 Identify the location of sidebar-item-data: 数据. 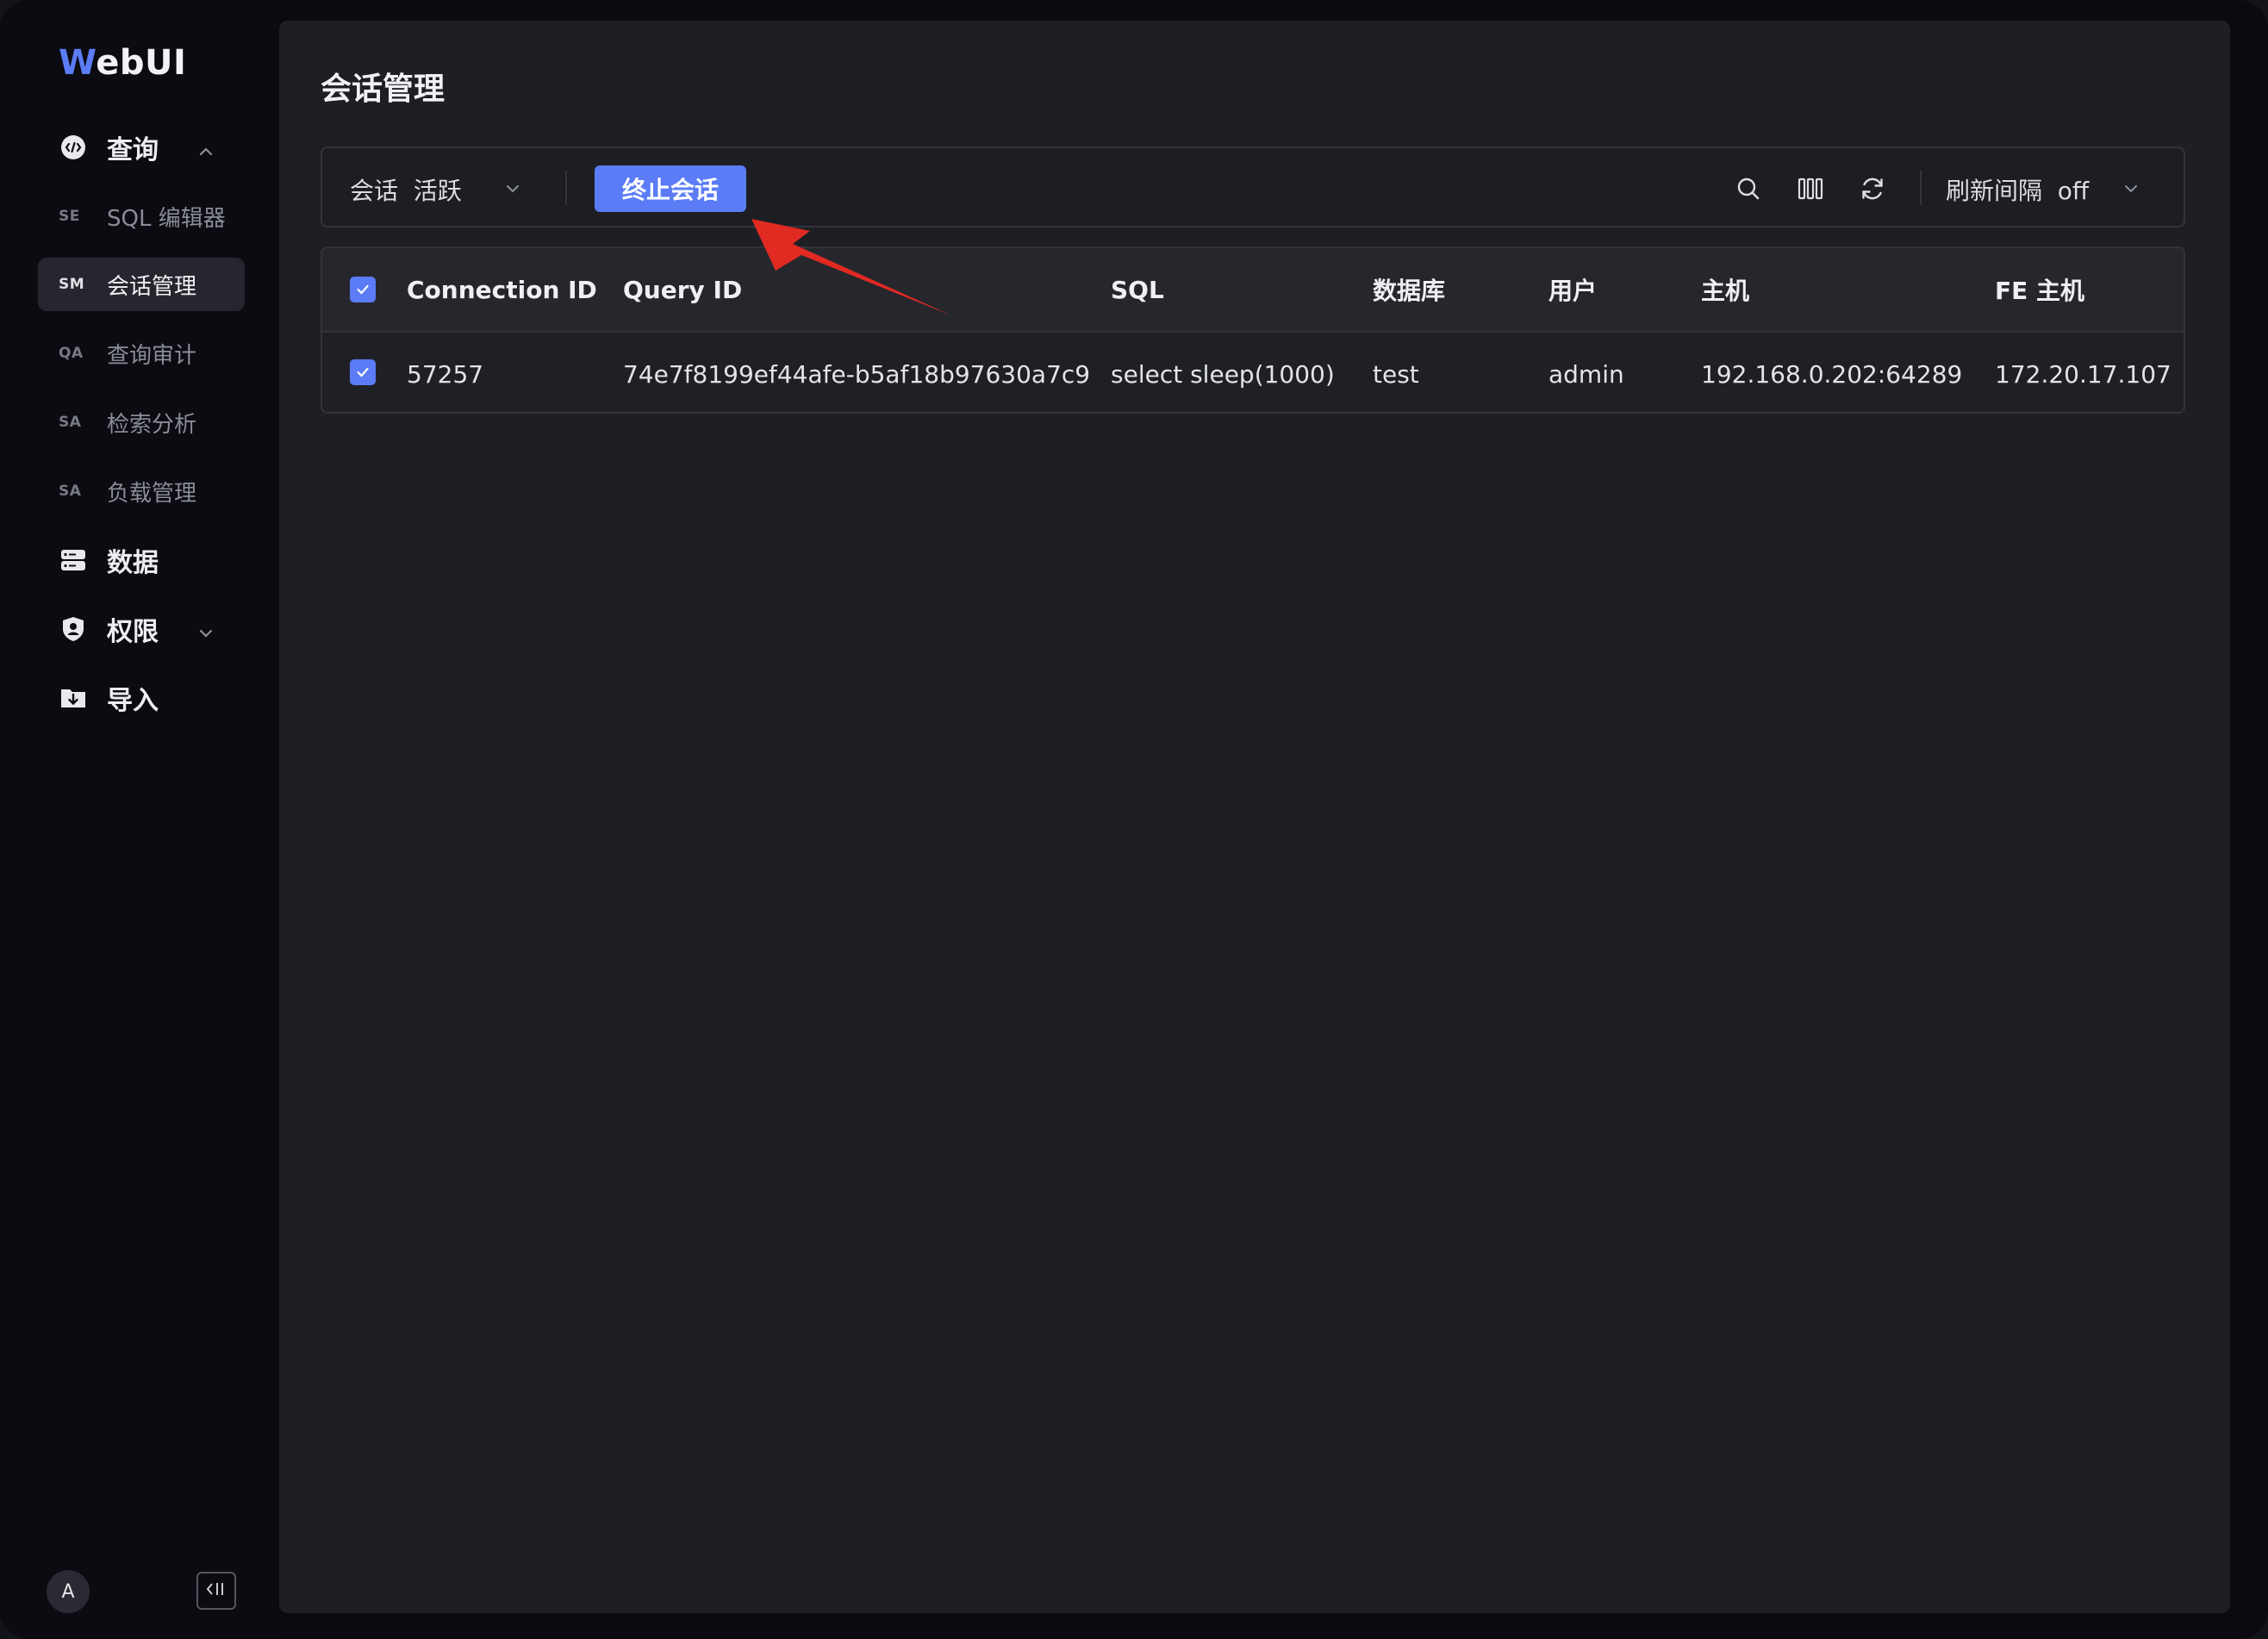
(141, 560).